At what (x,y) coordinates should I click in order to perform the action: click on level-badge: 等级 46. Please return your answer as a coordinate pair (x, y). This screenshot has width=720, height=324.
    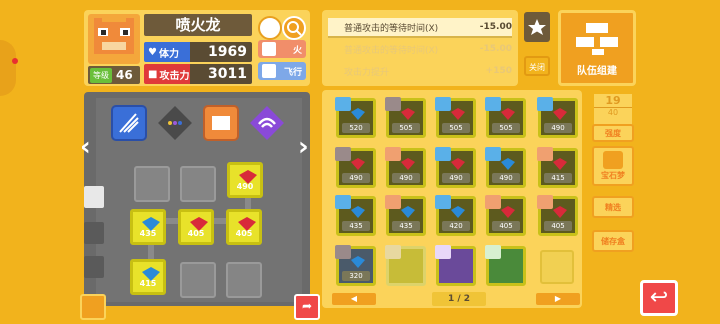
    Looking at the image, I should click on (114, 75).